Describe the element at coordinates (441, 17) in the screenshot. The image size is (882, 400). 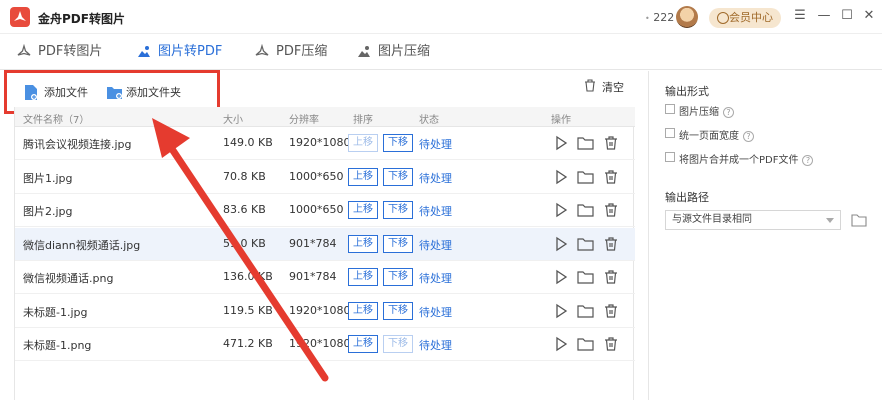
I see `title-bar: 金舟PDF转图片 • 222 会员中心 ☰ — ☐ ✕` at that location.